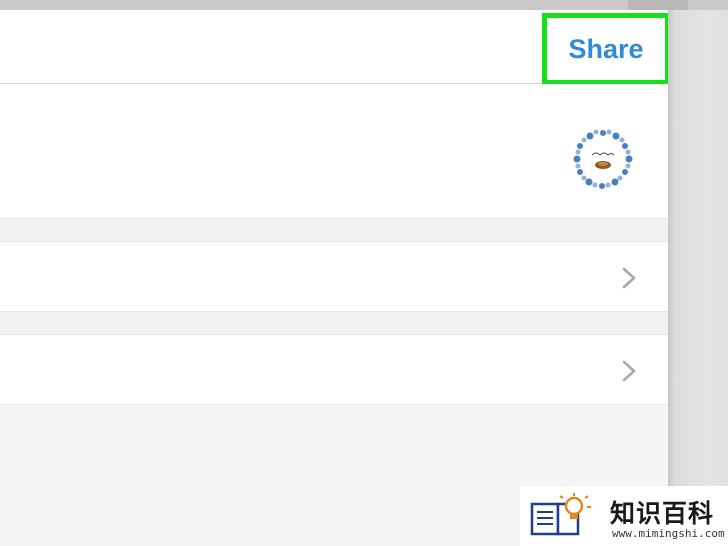 This screenshot has height=546, width=728. What do you see at coordinates (560, 514) in the screenshot?
I see `book-lightbulb-icon` at bounding box center [560, 514].